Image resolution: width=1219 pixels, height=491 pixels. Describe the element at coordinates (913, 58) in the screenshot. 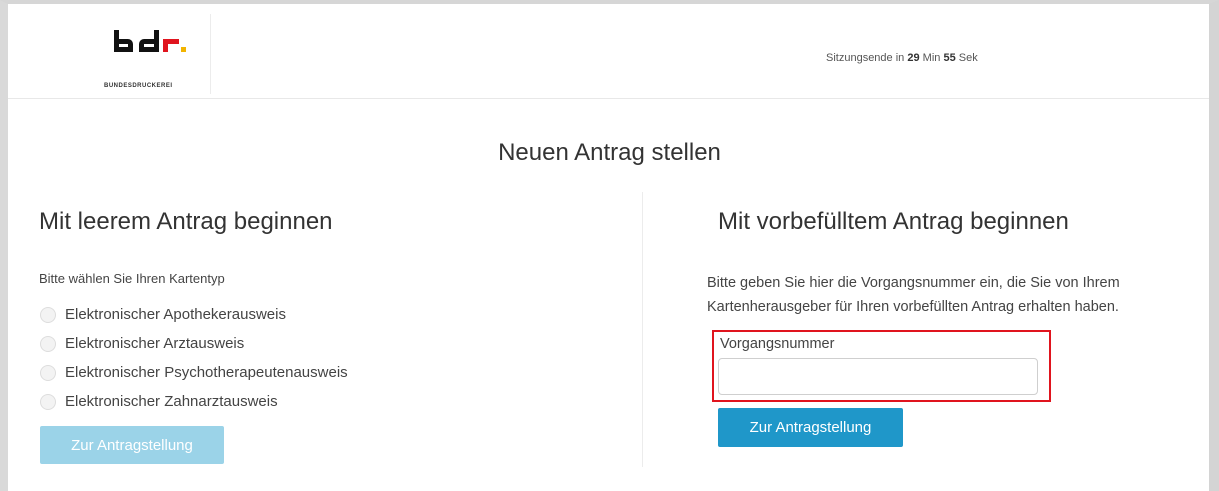

I see `session-minutes: 29` at that location.